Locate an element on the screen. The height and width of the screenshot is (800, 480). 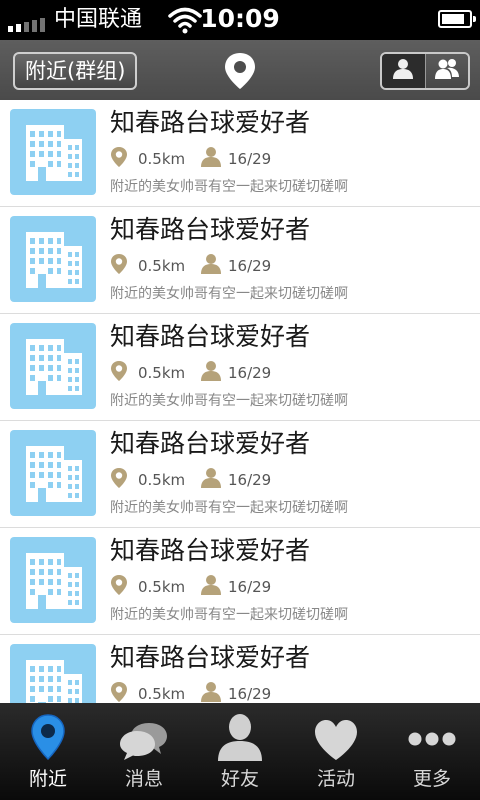
view-toggle is located at coordinates (425, 71).